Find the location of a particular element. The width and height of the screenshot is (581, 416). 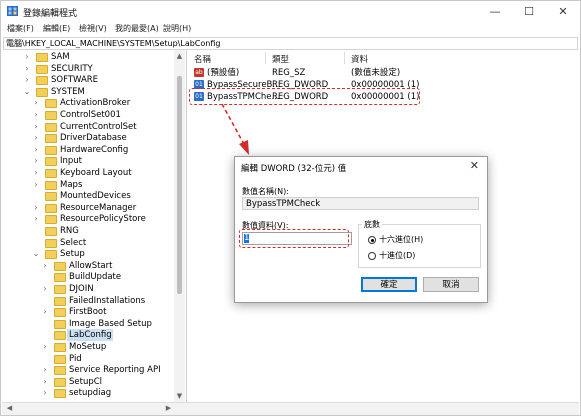

menu-edit: 編輯(E) is located at coordinates (56, 28).